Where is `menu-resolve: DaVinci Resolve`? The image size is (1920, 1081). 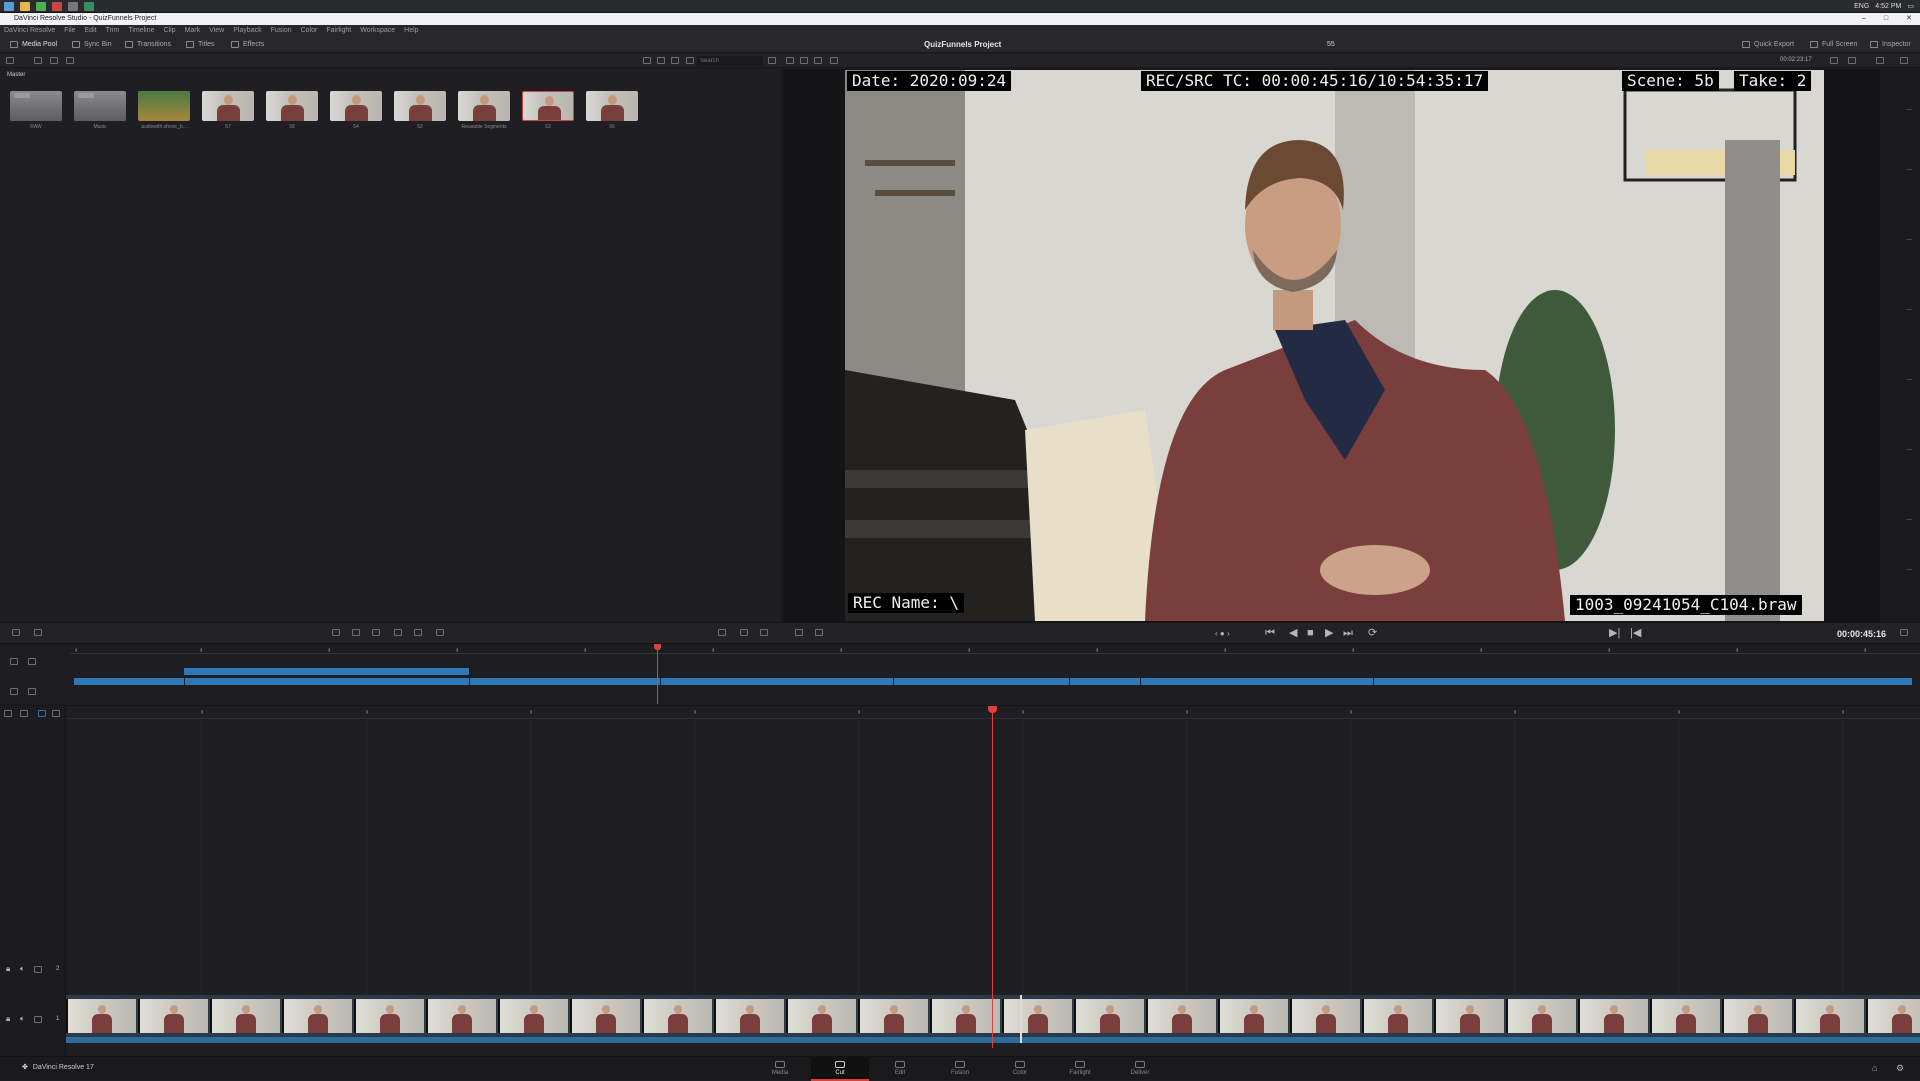
menu-resolve: DaVinci Resolve is located at coordinates (29, 30).